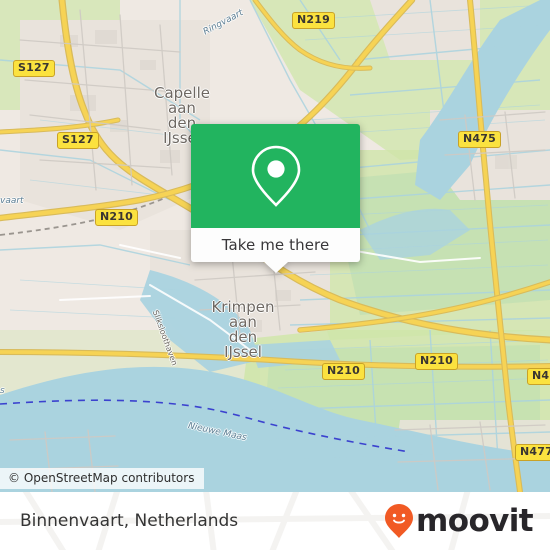 The image size is (550, 550). What do you see at coordinates (475, 520) in the screenshot?
I see `moovit-wordmark: moovit` at bounding box center [475, 520].